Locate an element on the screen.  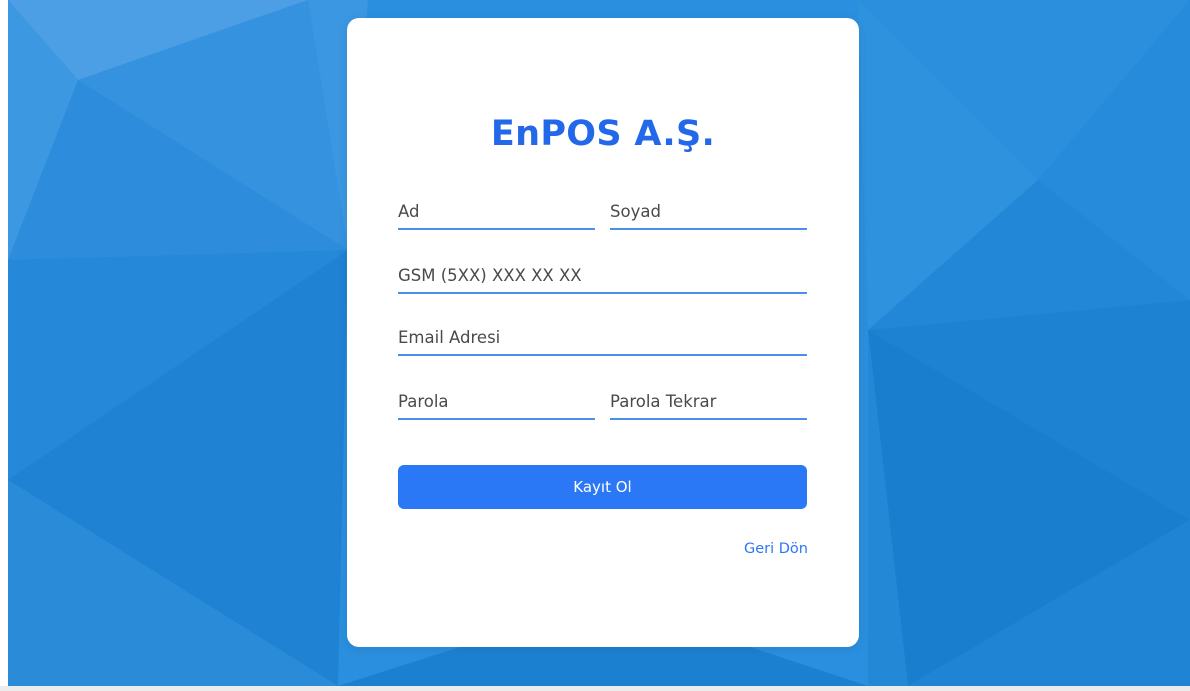
first-name-field is located at coordinates (496, 212).